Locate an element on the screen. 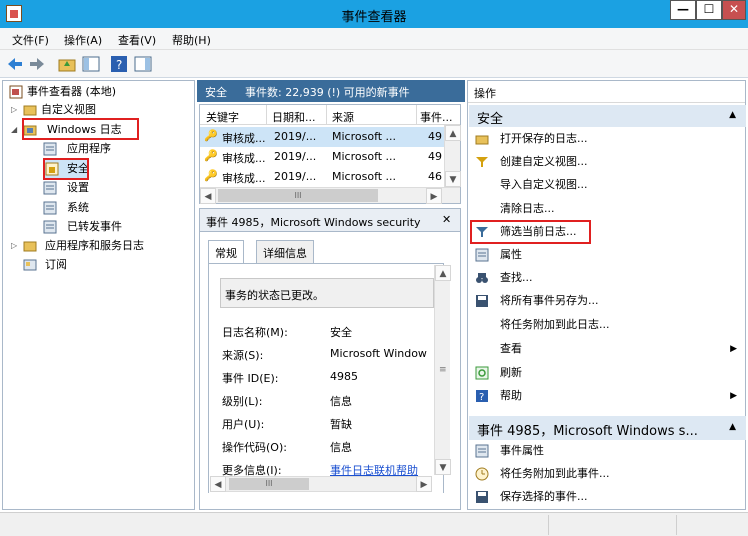 The image size is (748, 536). highlight-windows-logs is located at coordinates (80, 129).